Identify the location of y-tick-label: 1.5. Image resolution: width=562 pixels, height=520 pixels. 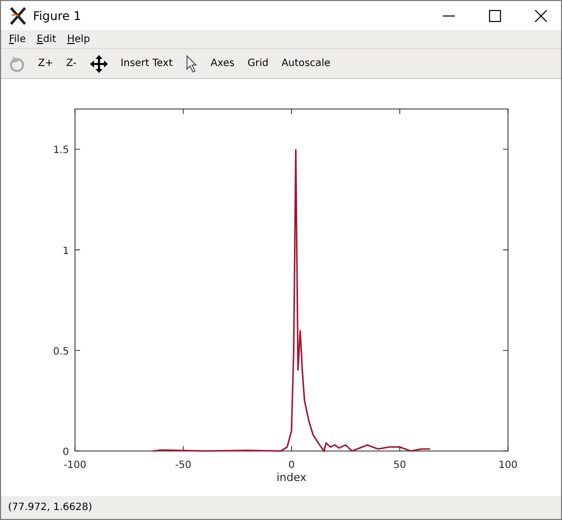
(61, 150).